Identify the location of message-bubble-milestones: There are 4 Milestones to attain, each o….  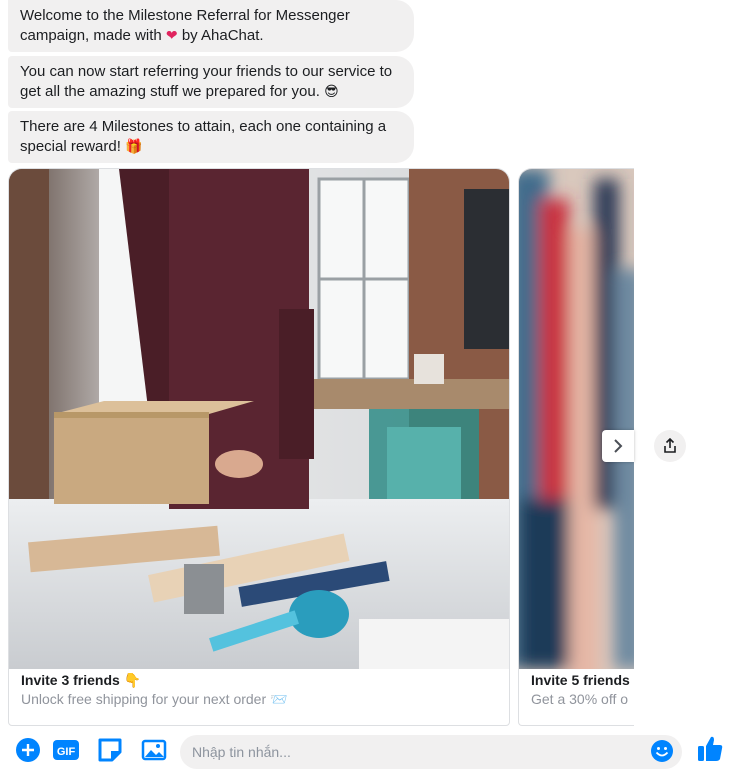
(211, 137).